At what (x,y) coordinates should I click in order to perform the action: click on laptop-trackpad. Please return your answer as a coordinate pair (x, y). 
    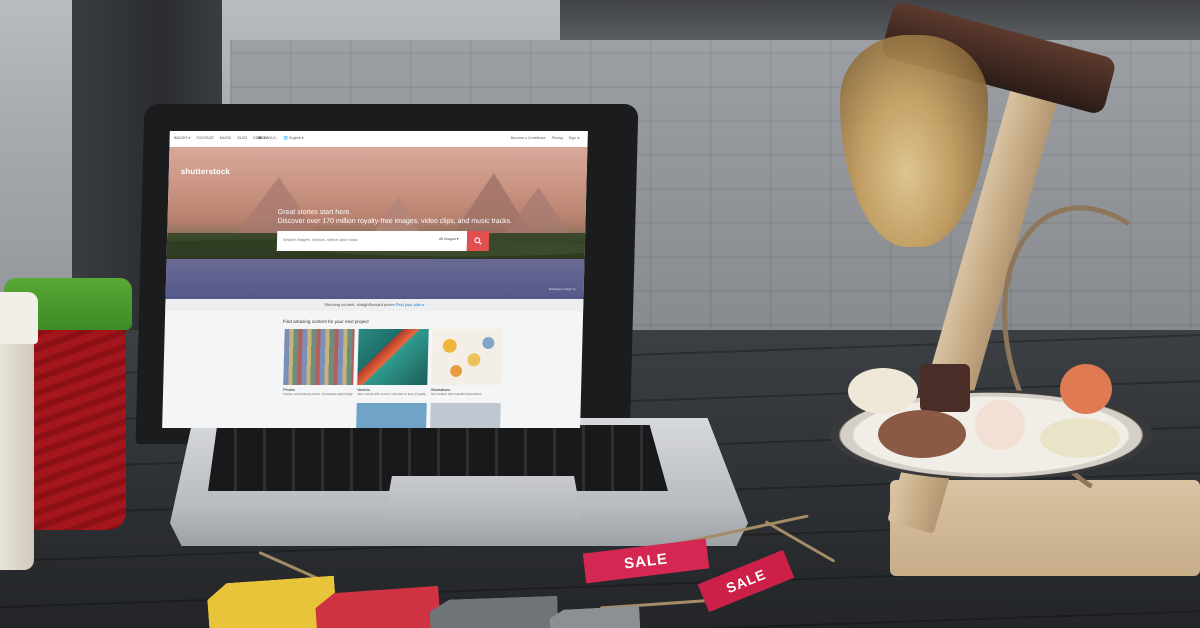
    Looking at the image, I should click on (483, 498).